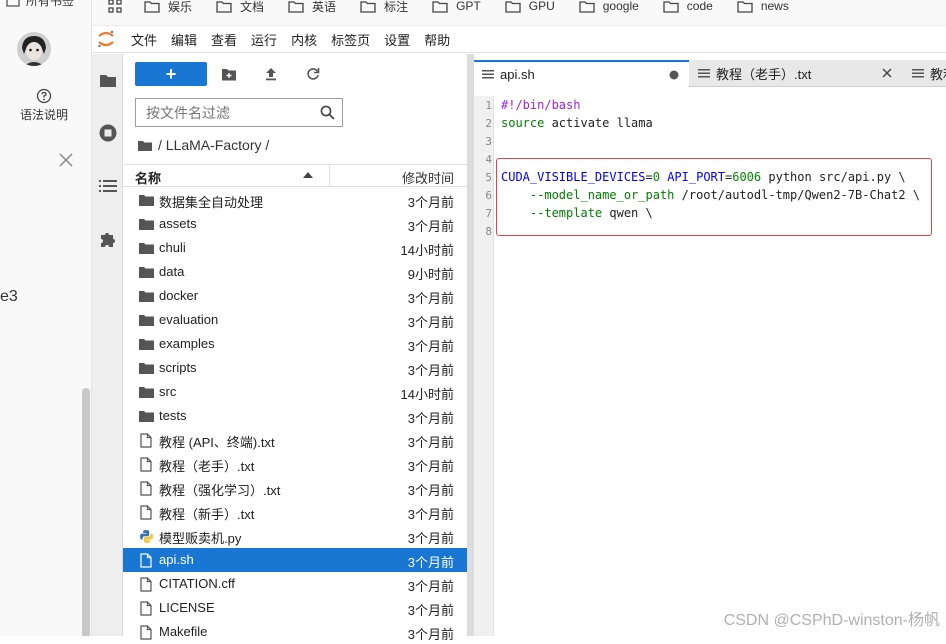  I want to click on list-item: 数据集全自动处理 3个月前, so click(295, 200).